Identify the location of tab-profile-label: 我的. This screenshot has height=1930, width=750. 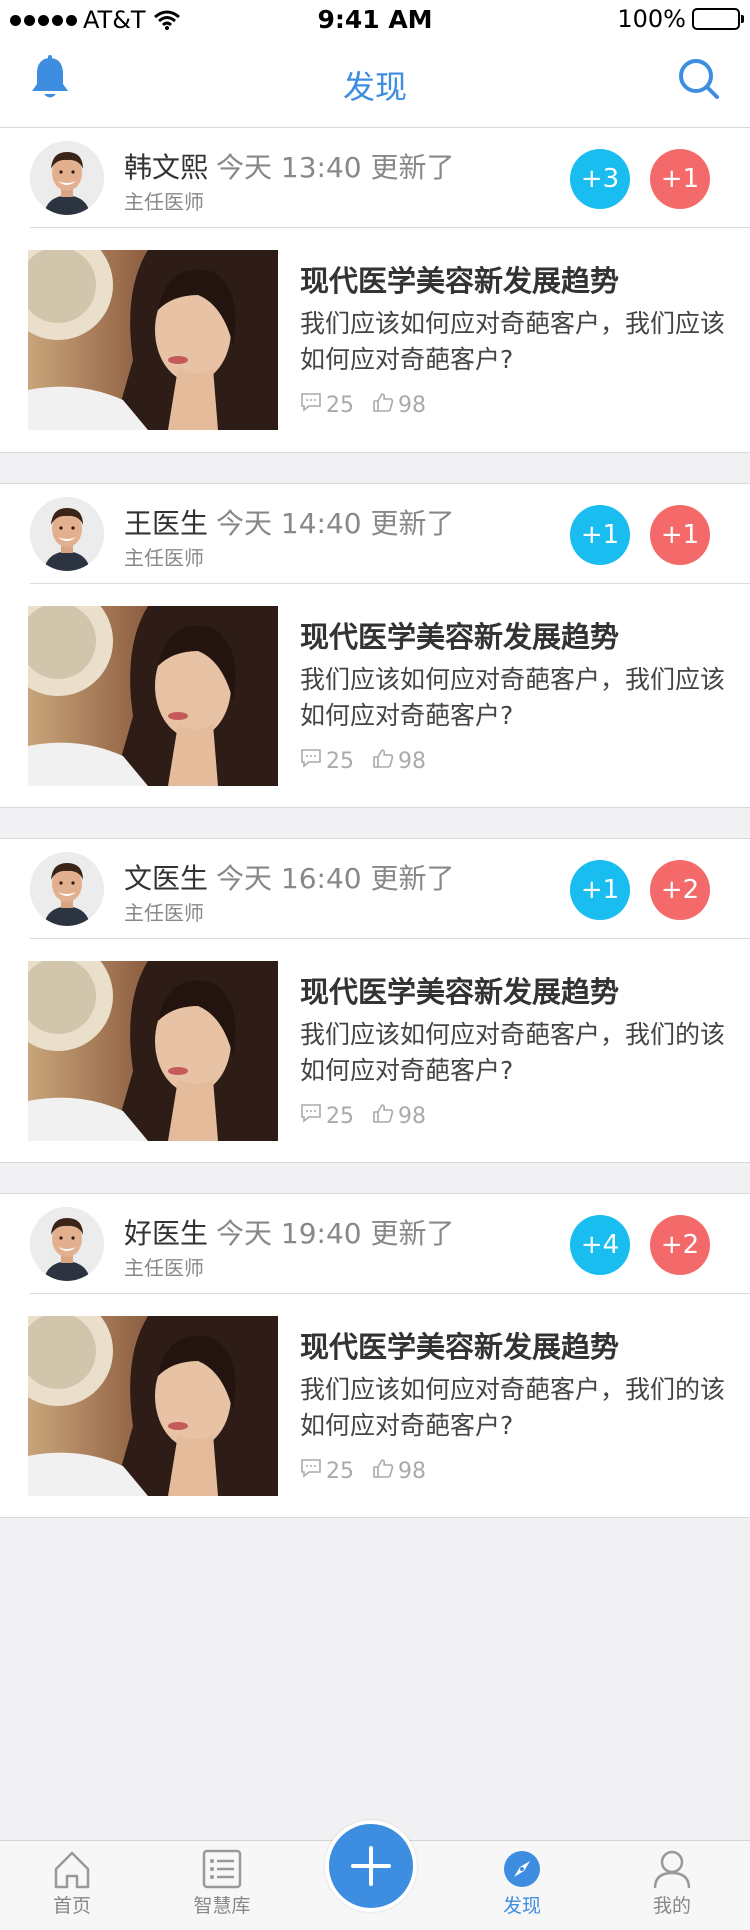
(671, 1906).